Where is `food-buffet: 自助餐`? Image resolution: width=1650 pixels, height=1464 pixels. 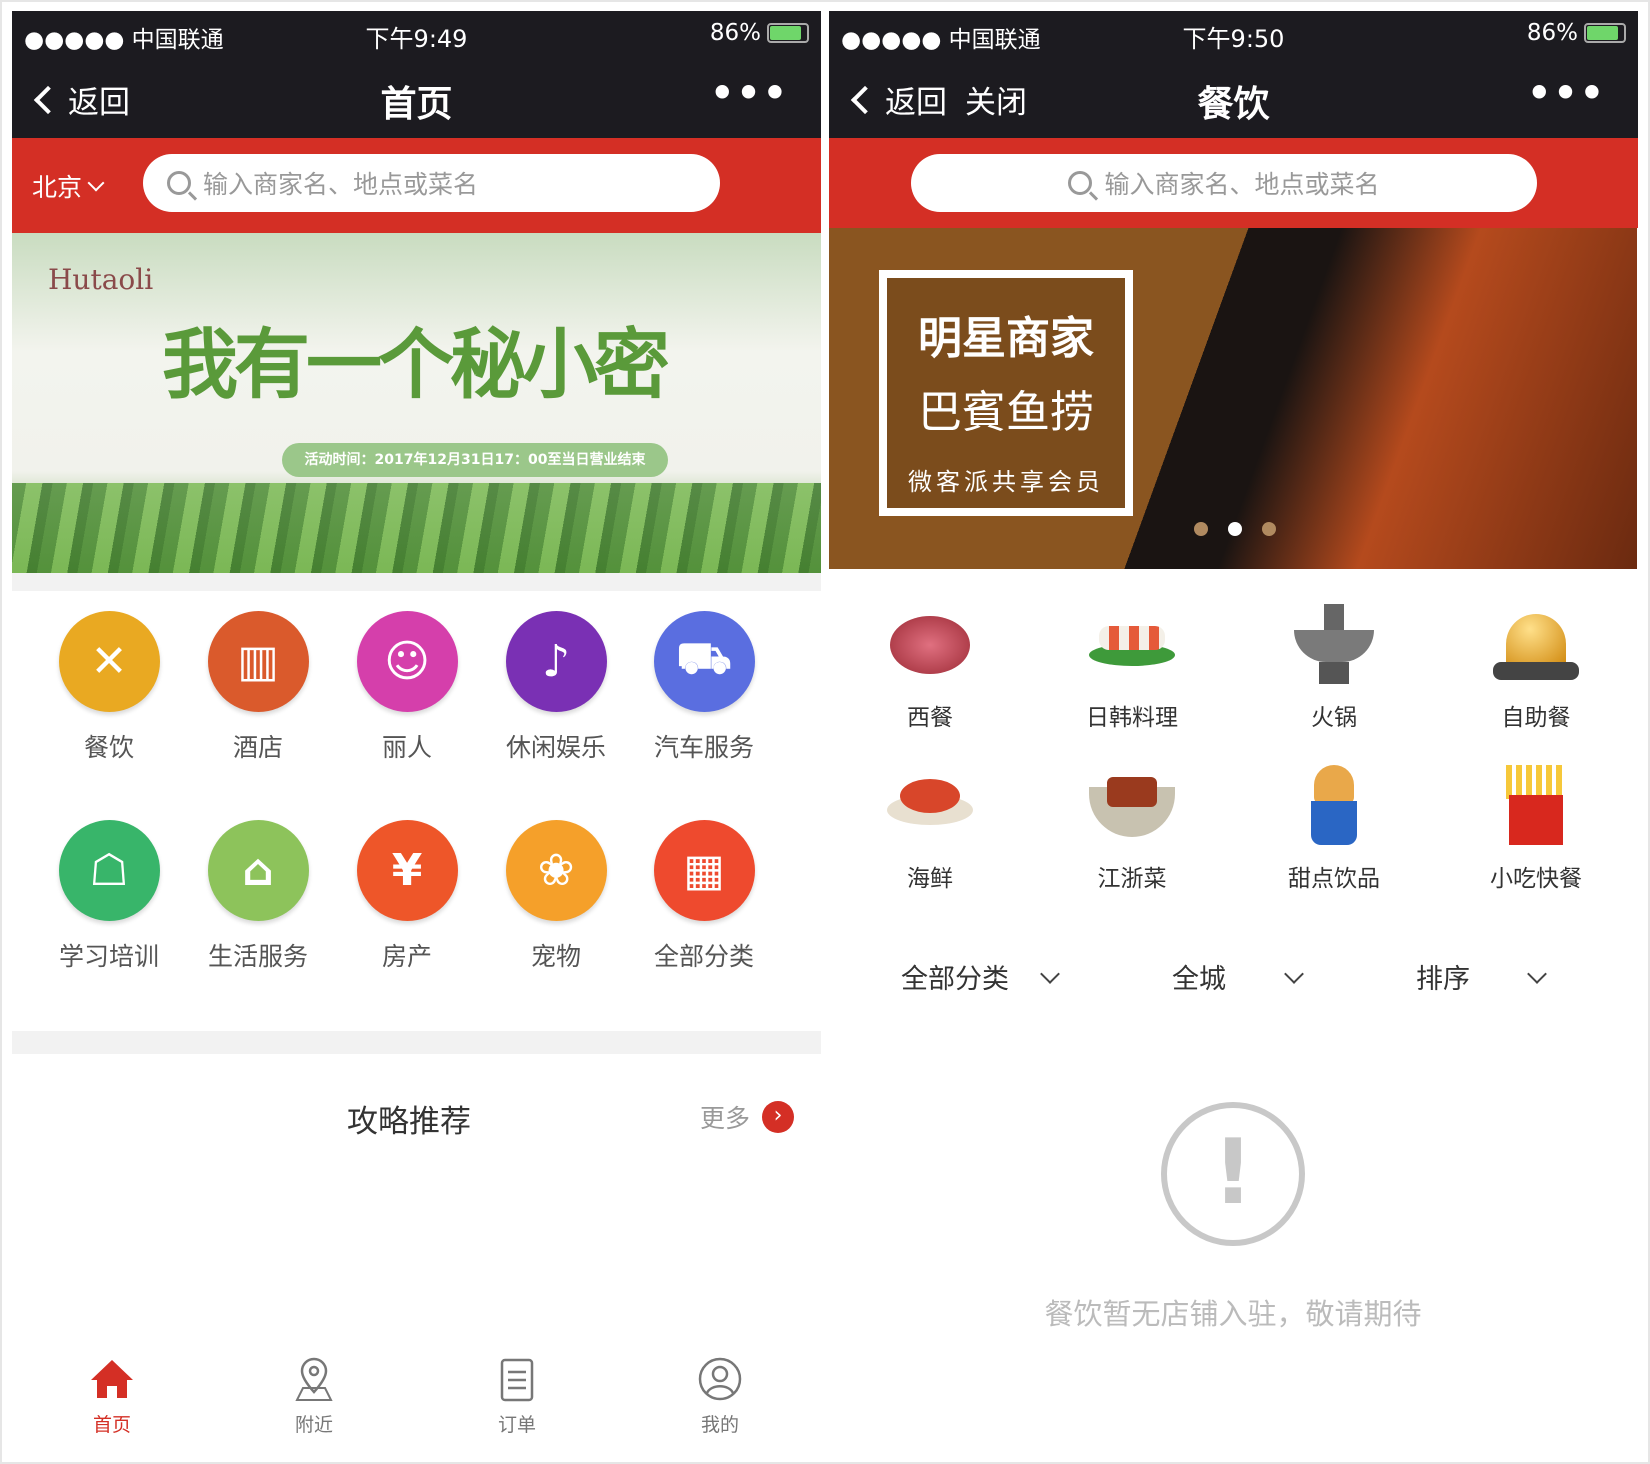 food-buffet: 自助餐 is located at coordinates (1536, 668).